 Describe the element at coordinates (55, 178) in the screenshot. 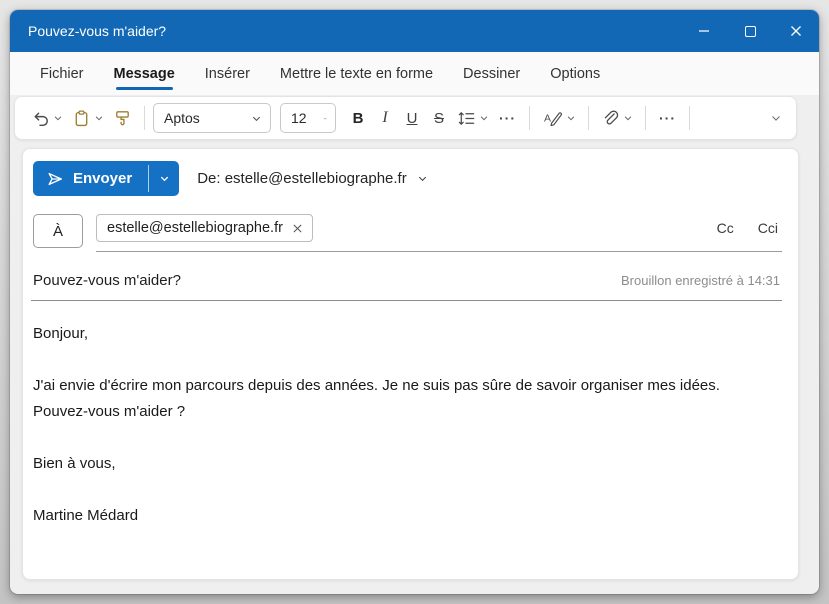

I see `send-icon` at that location.